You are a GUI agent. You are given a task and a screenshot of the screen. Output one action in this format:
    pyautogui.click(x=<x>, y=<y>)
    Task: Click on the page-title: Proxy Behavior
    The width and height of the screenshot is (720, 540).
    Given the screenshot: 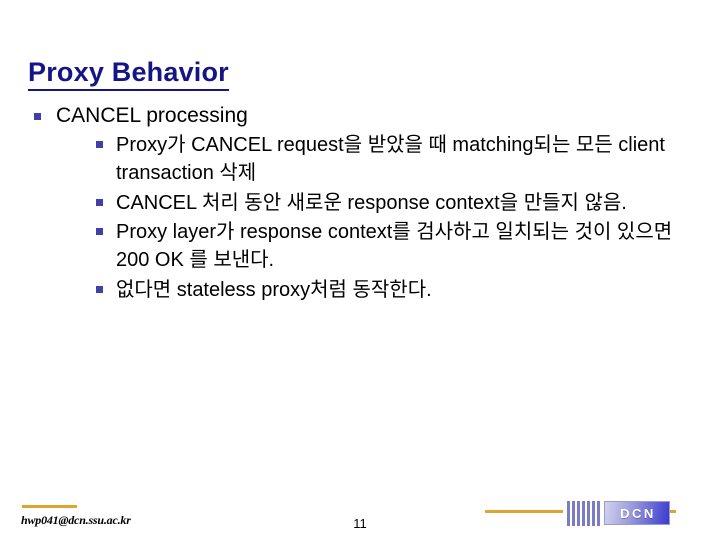 What is the action you would take?
    pyautogui.click(x=128, y=74)
    